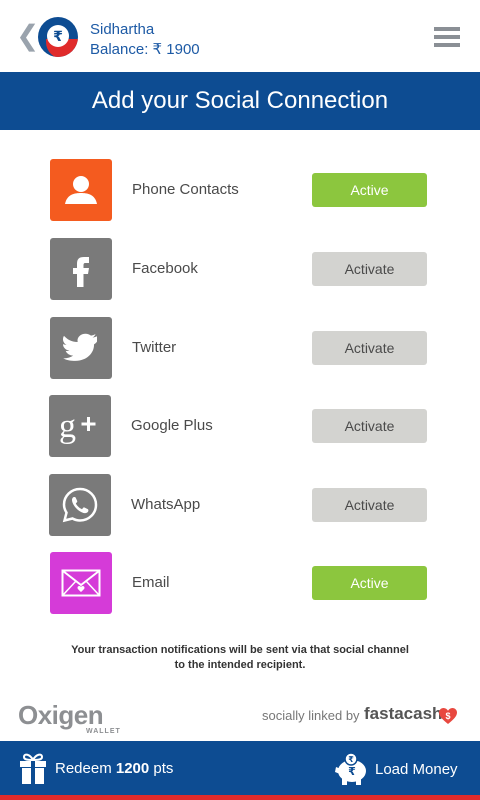 This screenshot has width=480, height=800. I want to click on redeem-label: Redeem, so click(83, 768).